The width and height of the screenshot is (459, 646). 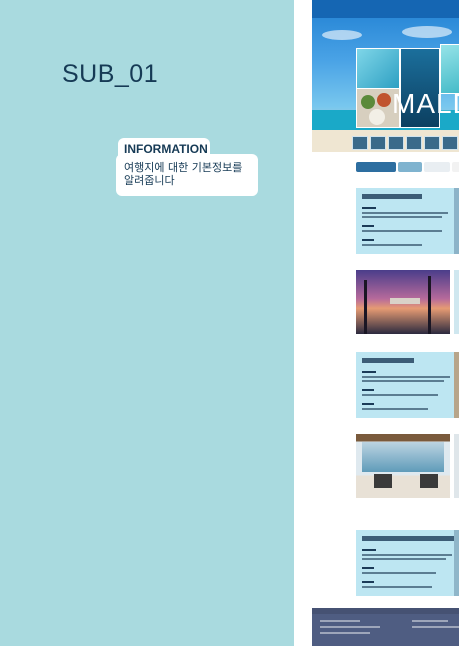 I want to click on page-title: SUB_01, so click(x=110, y=74).